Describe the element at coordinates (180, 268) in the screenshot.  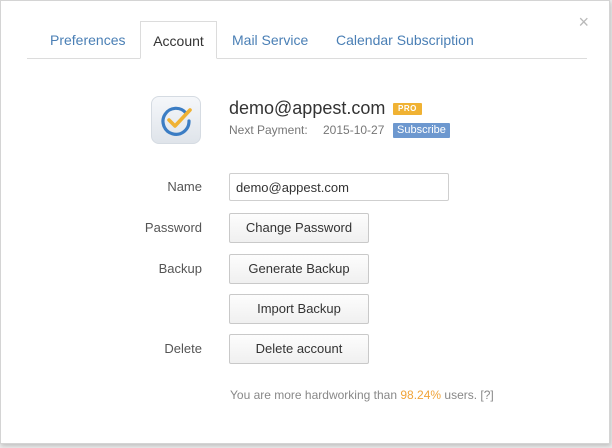
I see `backup-label: Backup` at that location.